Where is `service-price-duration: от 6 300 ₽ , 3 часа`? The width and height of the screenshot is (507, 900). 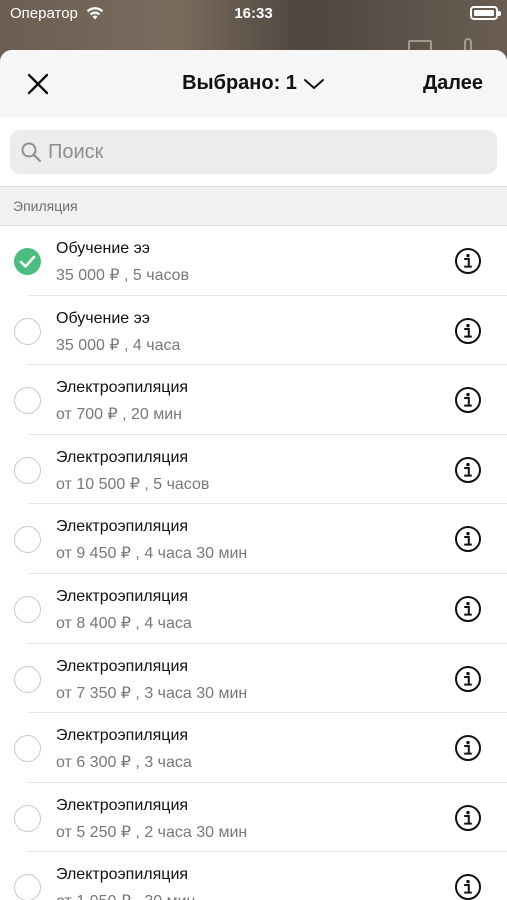
service-price-duration: от 6 300 ₽ , 3 часа is located at coordinates (124, 763).